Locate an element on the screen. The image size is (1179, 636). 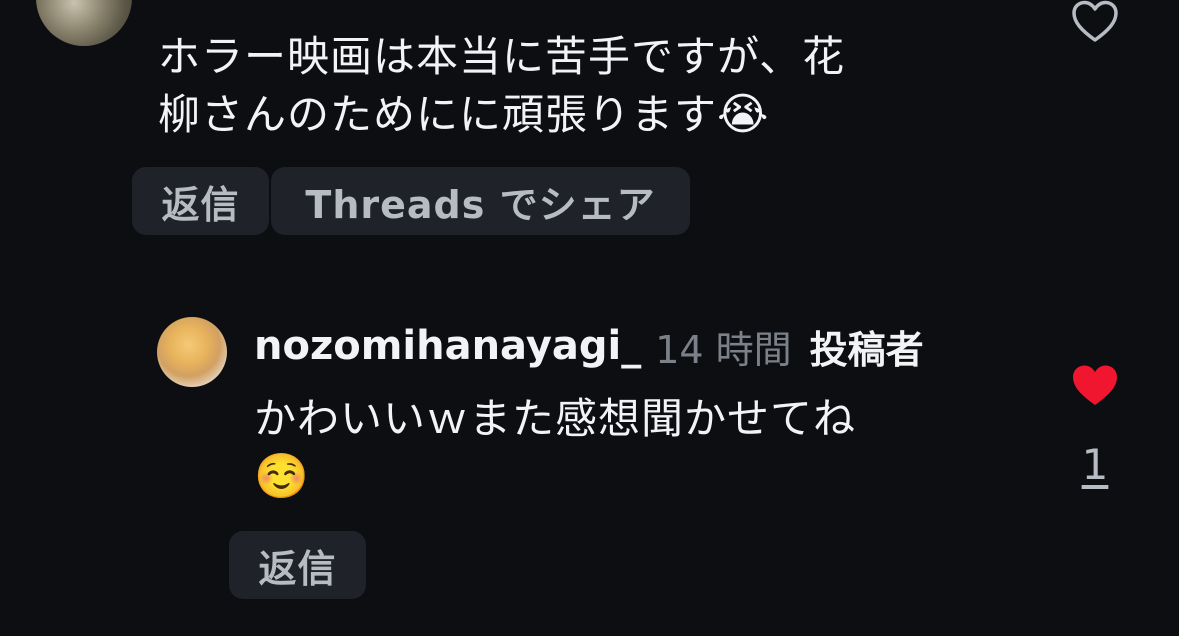
like-count: 1 is located at coordinates (1095, 464).